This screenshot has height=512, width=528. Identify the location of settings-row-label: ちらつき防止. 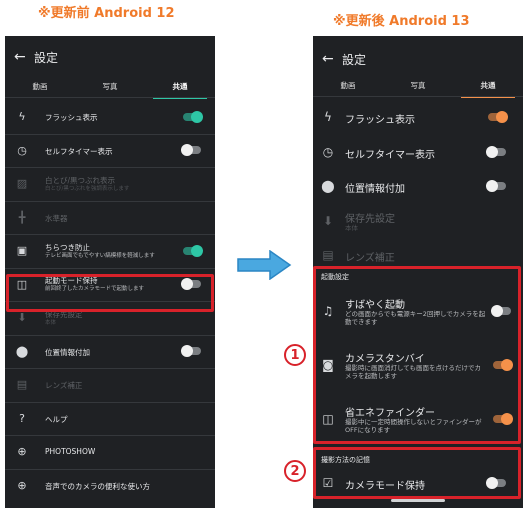
(67, 247).